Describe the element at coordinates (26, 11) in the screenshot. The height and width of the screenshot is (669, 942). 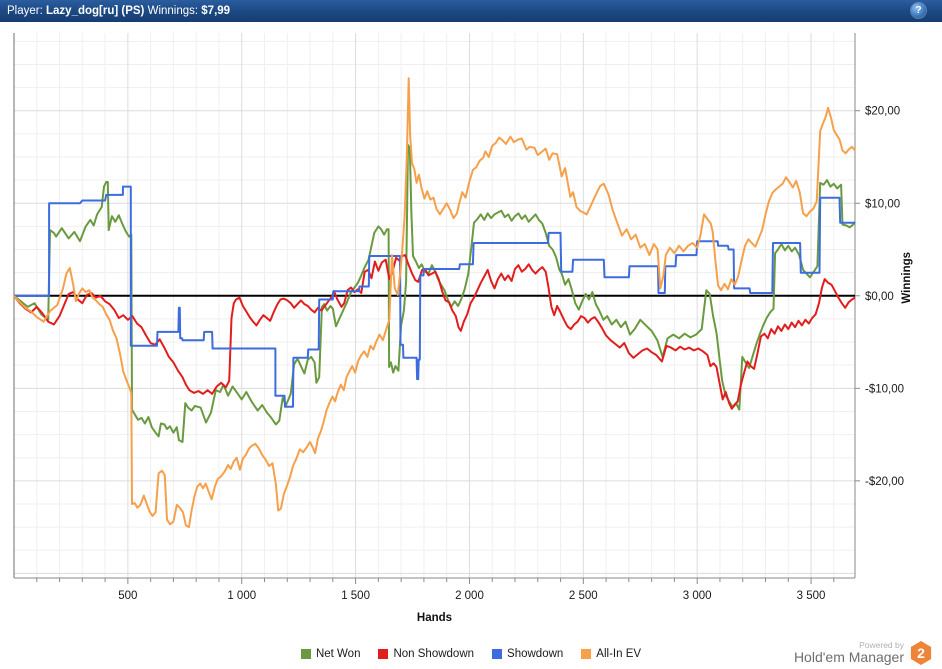
I see `player-label: Player:` at that location.